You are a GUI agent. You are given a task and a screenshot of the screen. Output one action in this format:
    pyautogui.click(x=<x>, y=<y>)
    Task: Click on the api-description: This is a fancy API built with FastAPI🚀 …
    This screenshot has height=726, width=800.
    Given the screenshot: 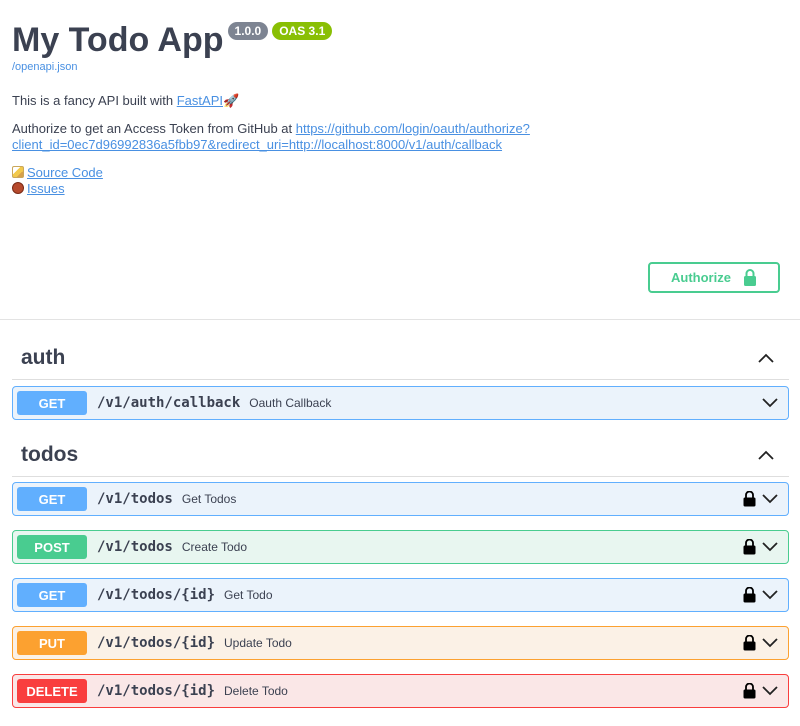 What is the action you would take?
    pyautogui.click(x=400, y=145)
    